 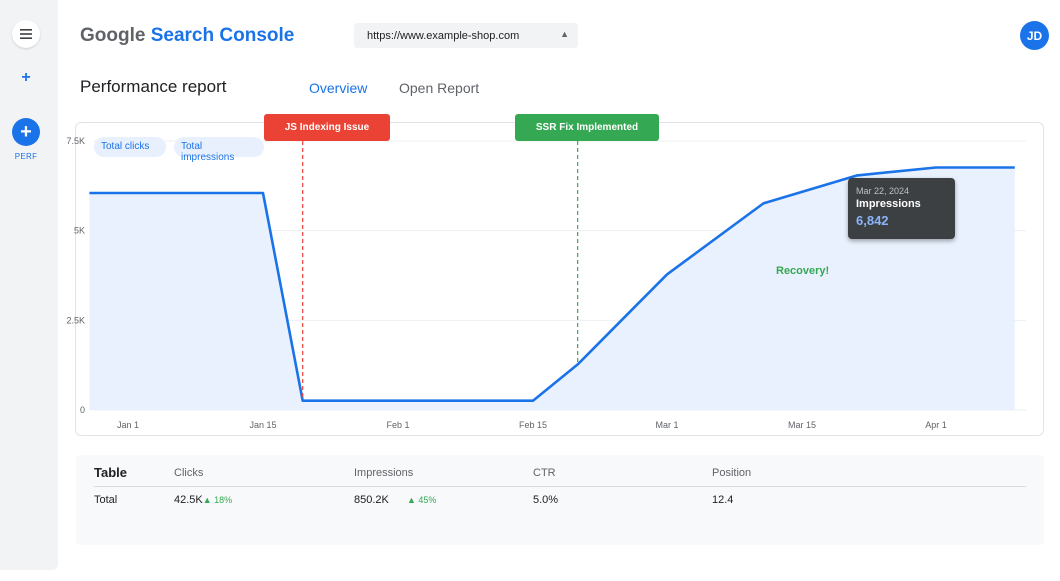 I want to click on tooltip-metric: Impressions, so click(x=888, y=204).